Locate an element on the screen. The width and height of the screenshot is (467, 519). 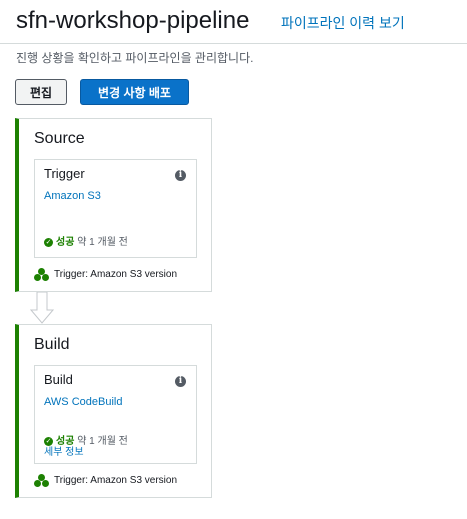
header-divider is located at coordinates (233, 43).